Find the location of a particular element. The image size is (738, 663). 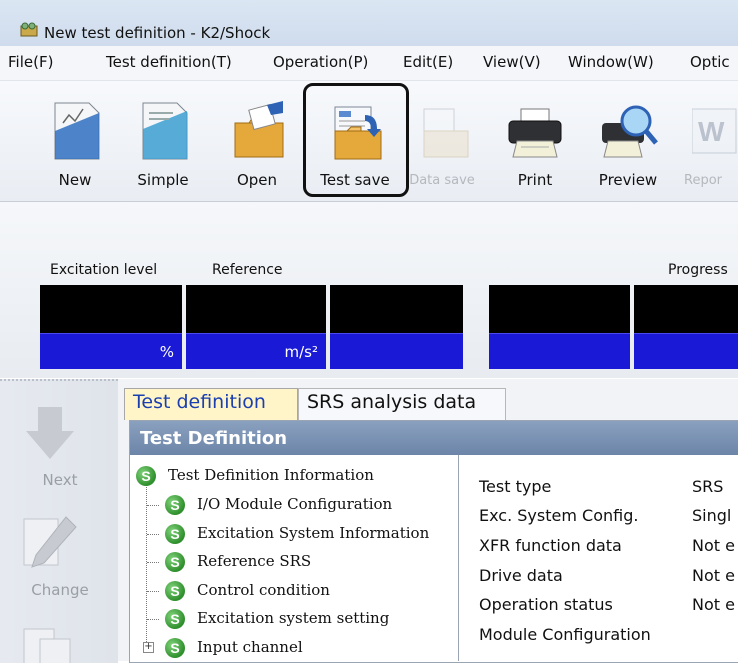

expand-toggle: + is located at coordinates (148, 647).